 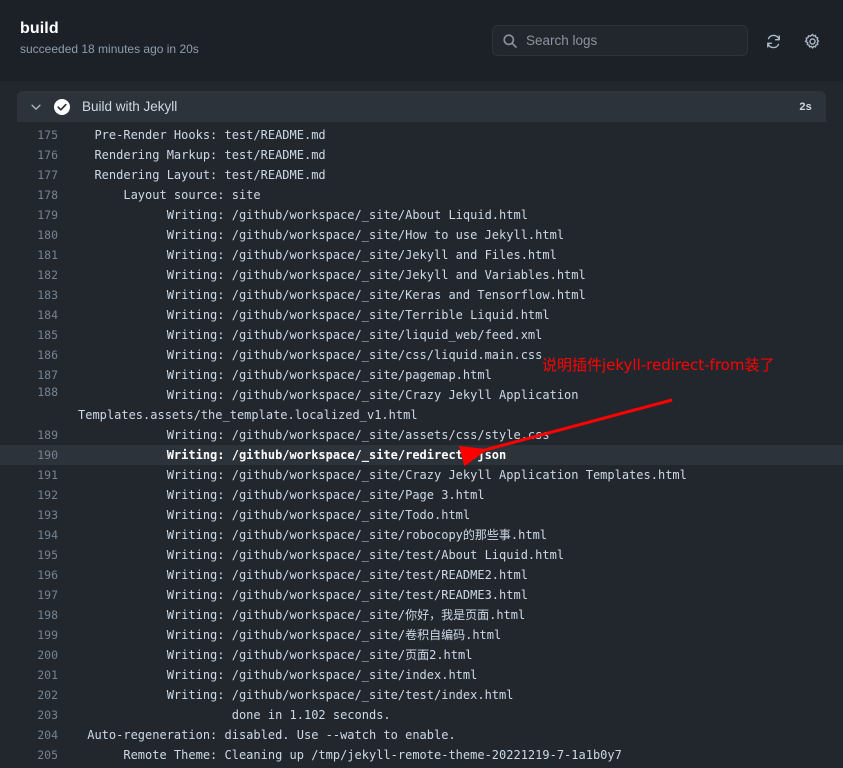 What do you see at coordinates (47, 315) in the screenshot?
I see `log-line-number: 184` at bounding box center [47, 315].